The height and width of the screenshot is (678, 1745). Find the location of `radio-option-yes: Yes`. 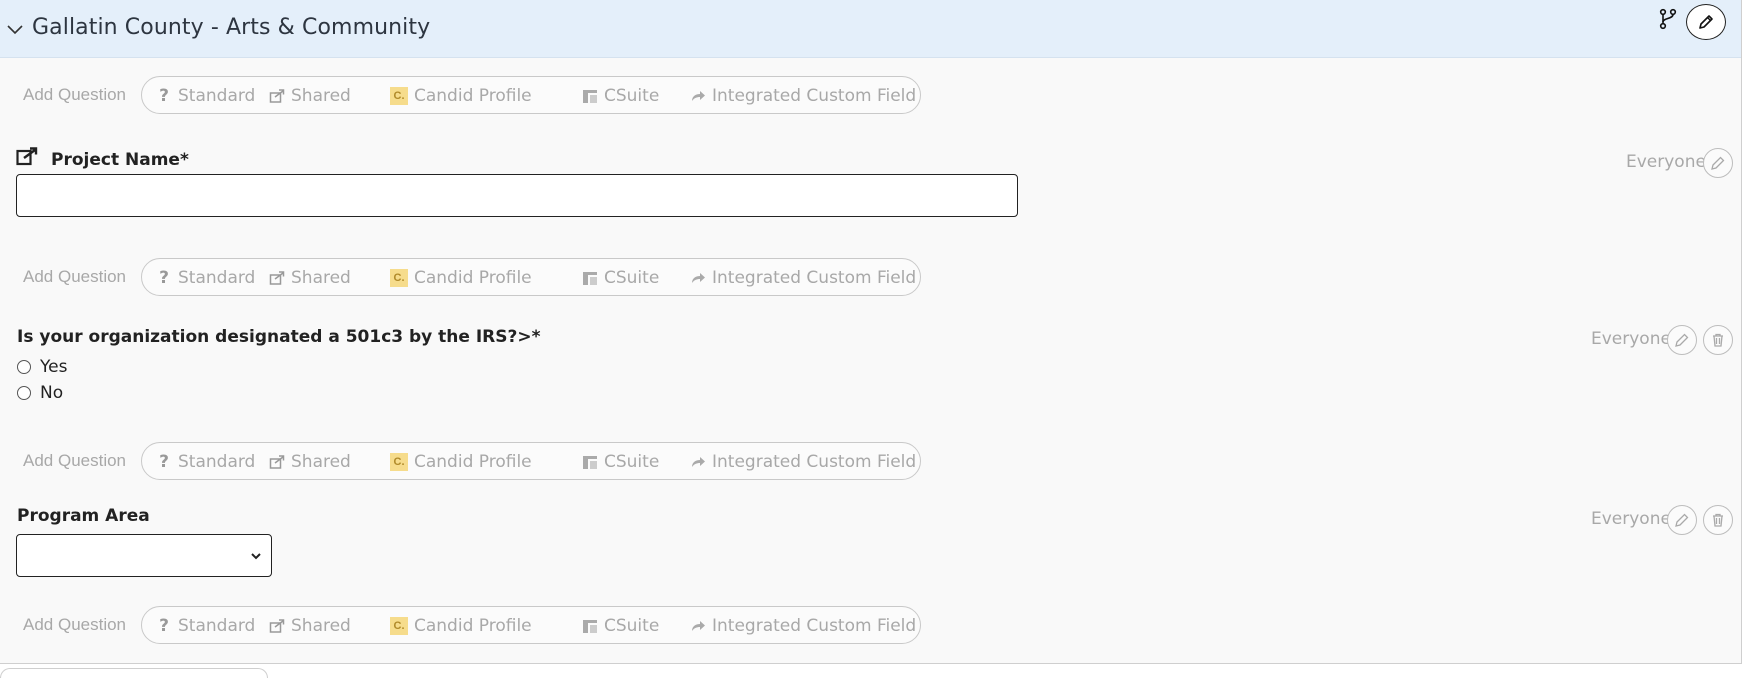

radio-option-yes: Yes is located at coordinates (42, 367).